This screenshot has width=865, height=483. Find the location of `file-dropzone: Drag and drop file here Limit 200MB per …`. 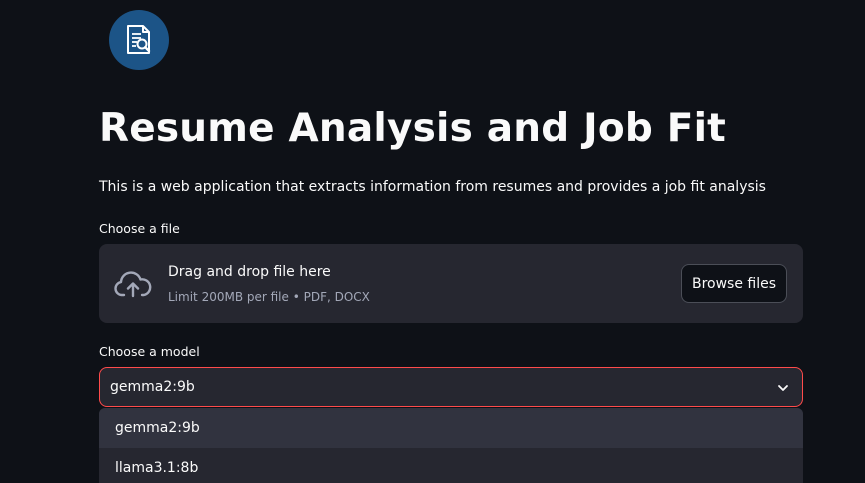

file-dropzone: Drag and drop file here Limit 200MB per … is located at coordinates (451, 283).